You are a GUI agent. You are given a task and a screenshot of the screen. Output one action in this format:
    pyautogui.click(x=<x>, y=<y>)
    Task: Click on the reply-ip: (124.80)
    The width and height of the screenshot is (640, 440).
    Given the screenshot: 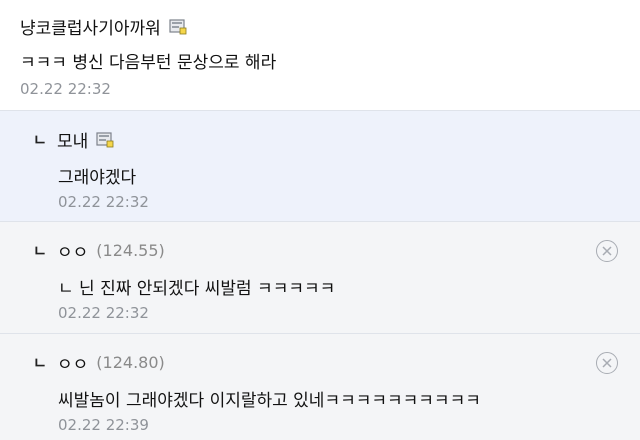 What is the action you would take?
    pyautogui.click(x=130, y=362)
    